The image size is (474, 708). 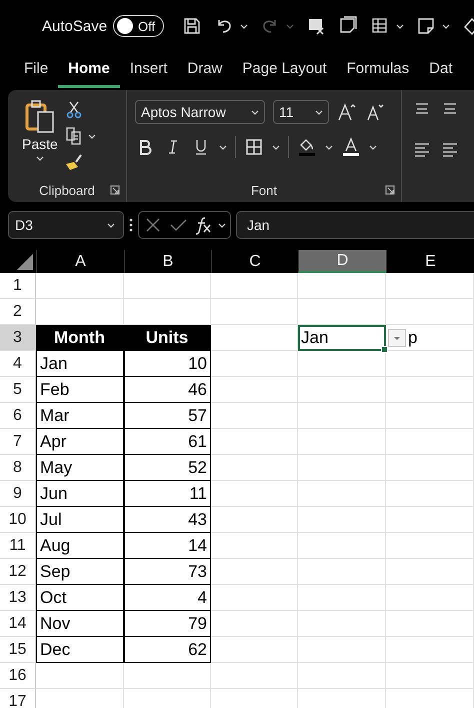 What do you see at coordinates (18, 650) in the screenshot?
I see `row-header: 15` at bounding box center [18, 650].